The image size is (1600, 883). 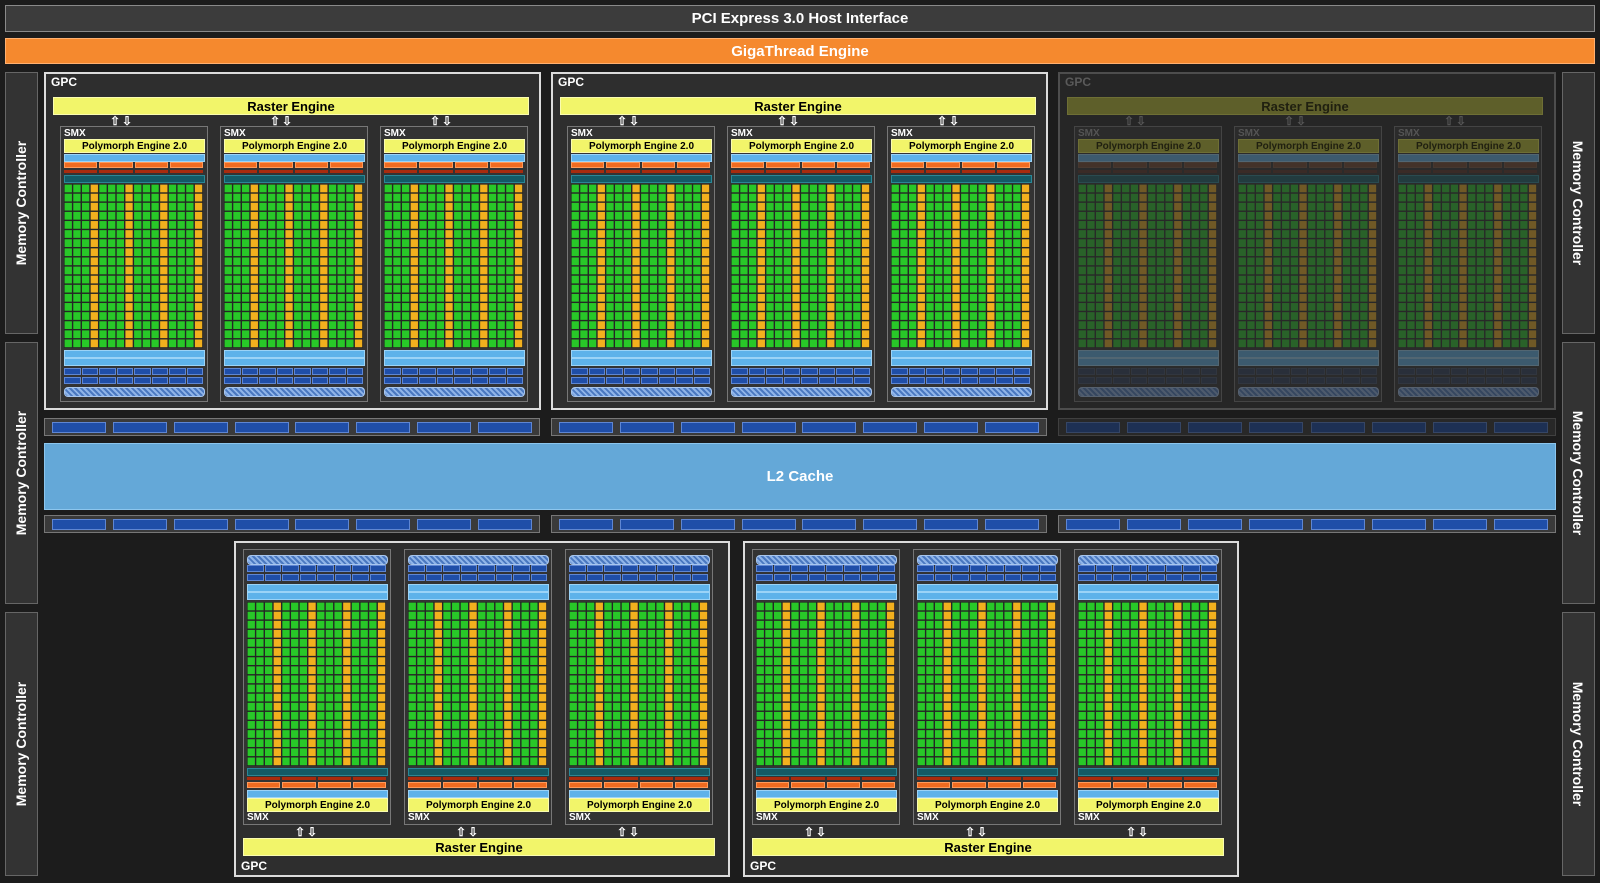 I want to click on cuda-core-grid, so click(x=293, y=266).